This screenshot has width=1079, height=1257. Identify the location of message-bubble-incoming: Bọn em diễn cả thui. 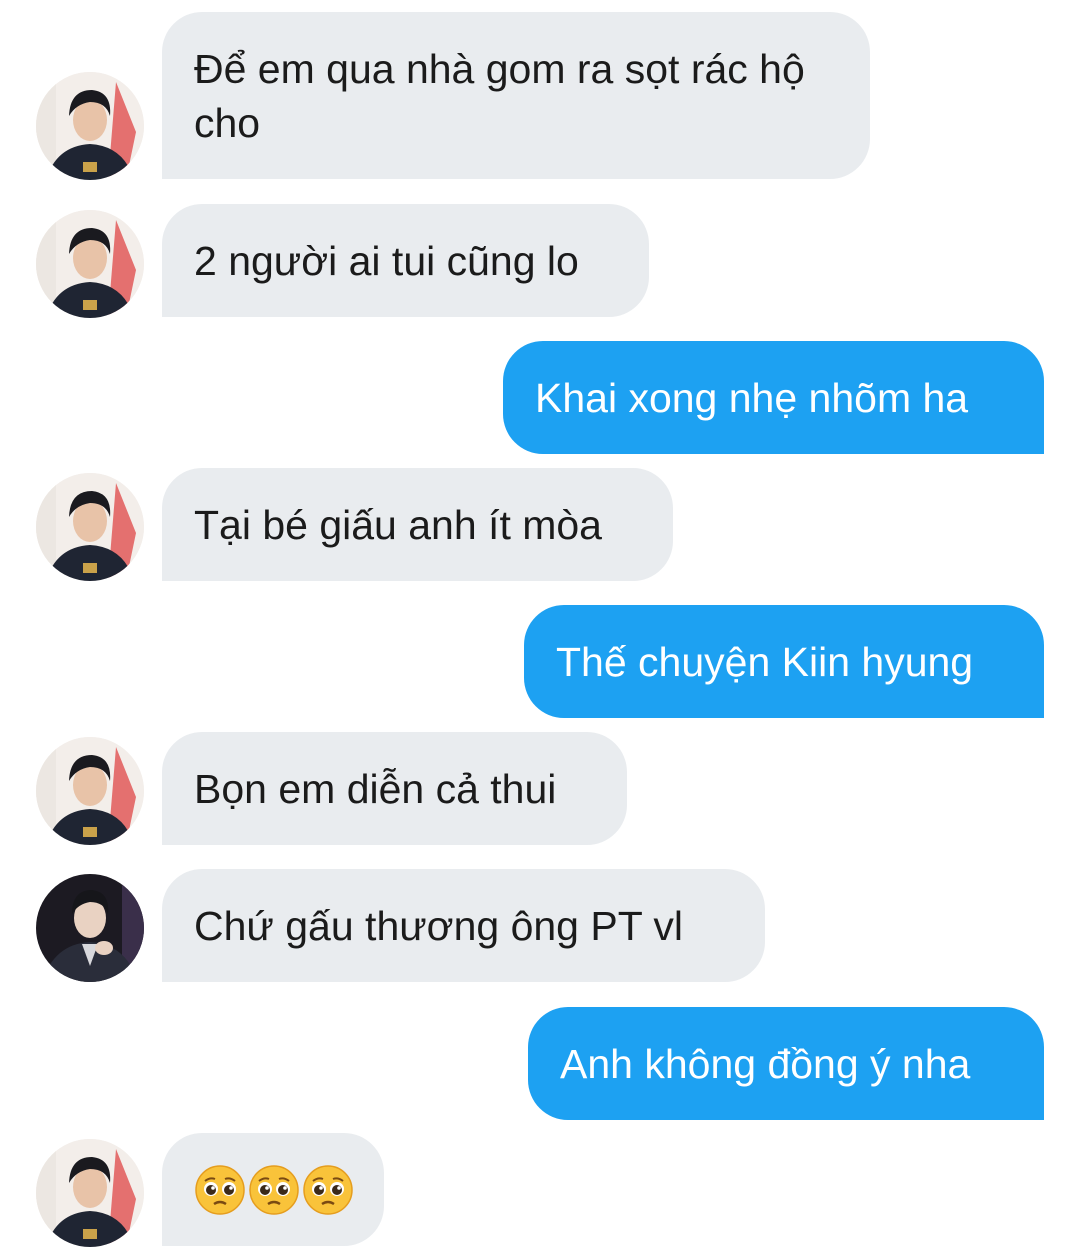
(394, 788).